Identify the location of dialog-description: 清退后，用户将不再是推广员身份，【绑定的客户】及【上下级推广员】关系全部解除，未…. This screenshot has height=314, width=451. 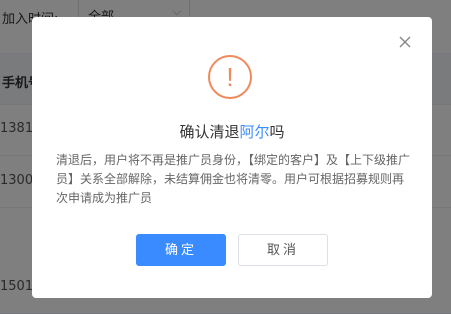
(233, 179).